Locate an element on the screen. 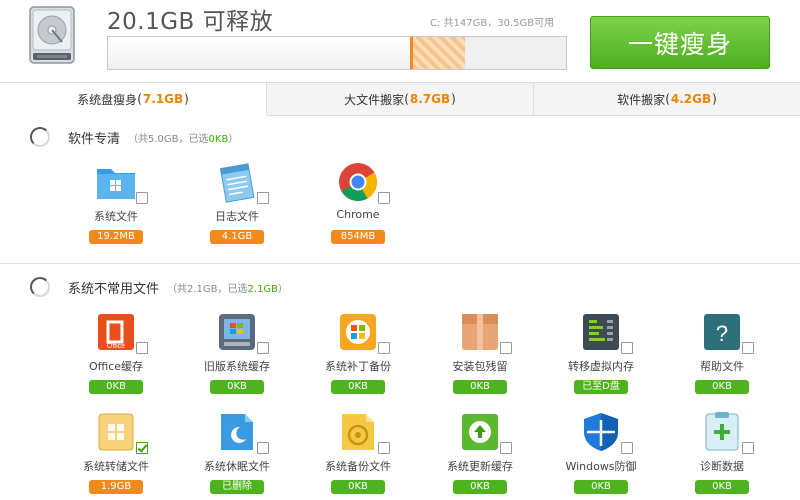 This screenshot has width=800, height=500. tab-label: 大文件搬家 is located at coordinates (374, 99).